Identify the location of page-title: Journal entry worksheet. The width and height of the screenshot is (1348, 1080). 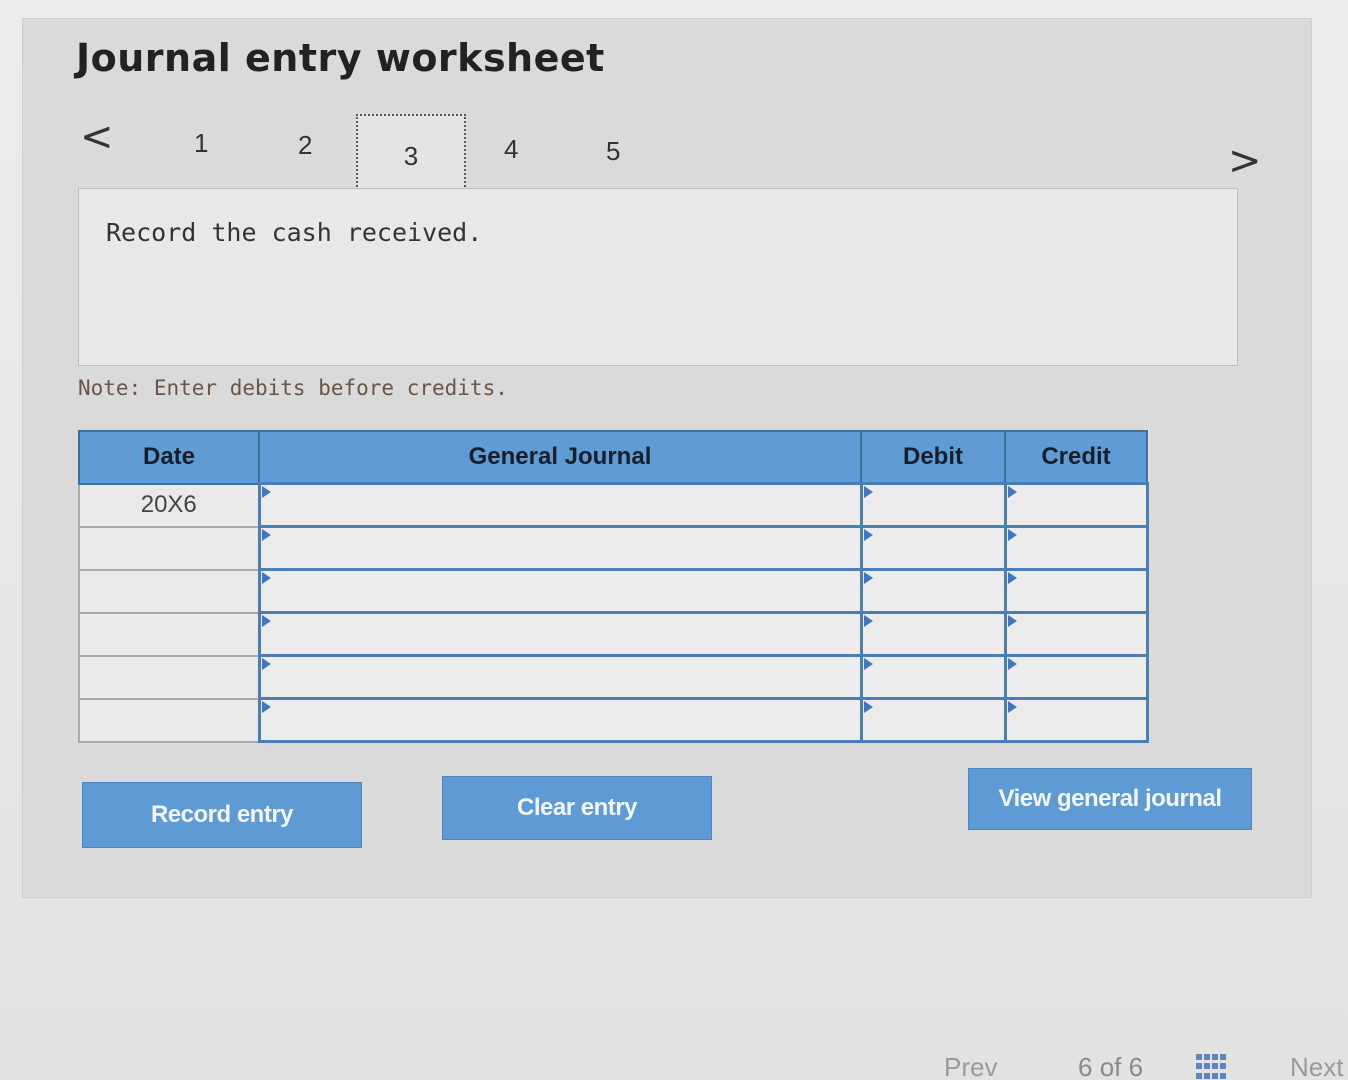
(340, 58).